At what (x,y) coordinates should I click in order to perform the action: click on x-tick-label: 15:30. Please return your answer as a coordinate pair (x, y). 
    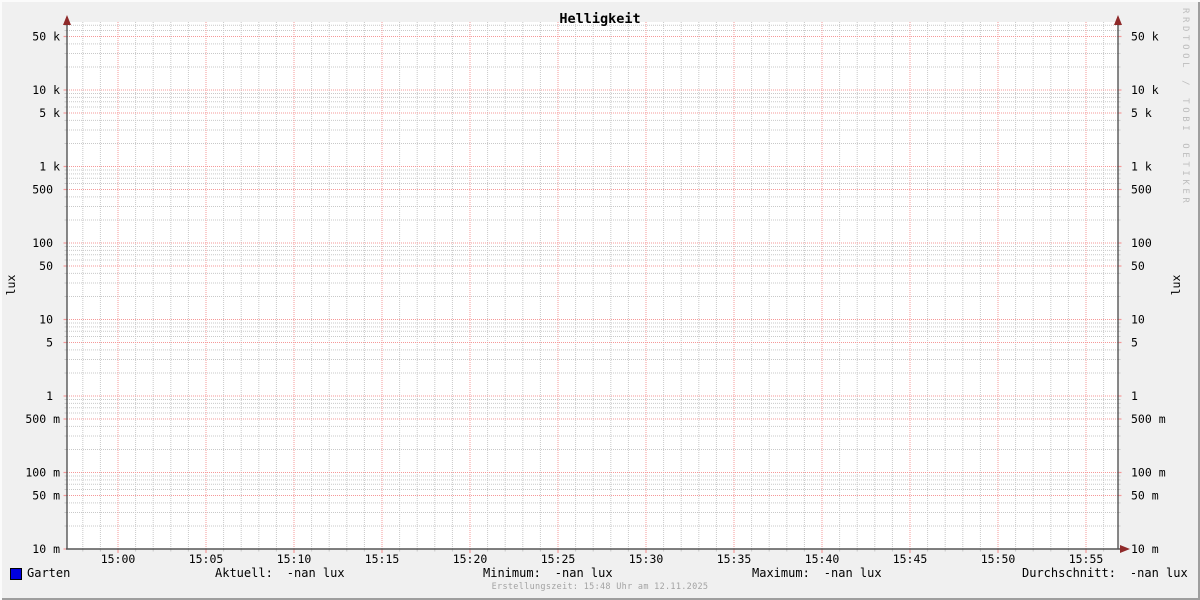
    Looking at the image, I should click on (646, 559).